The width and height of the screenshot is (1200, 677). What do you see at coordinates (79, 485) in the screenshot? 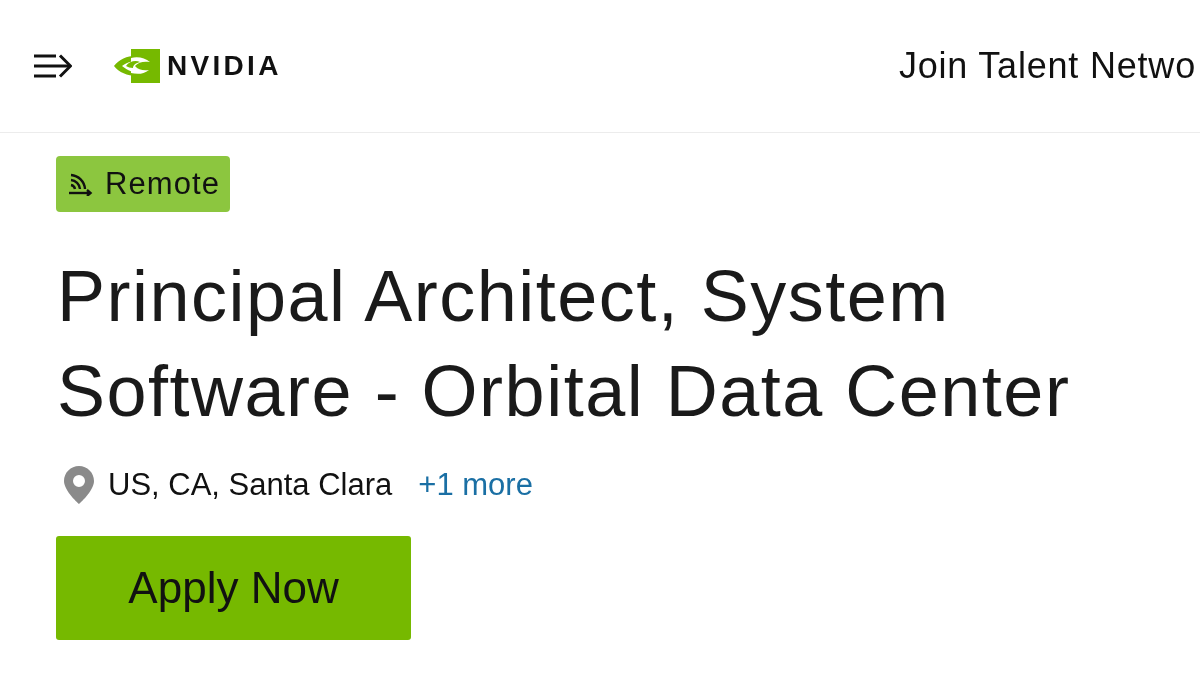
I see `location-pin-icon` at bounding box center [79, 485].